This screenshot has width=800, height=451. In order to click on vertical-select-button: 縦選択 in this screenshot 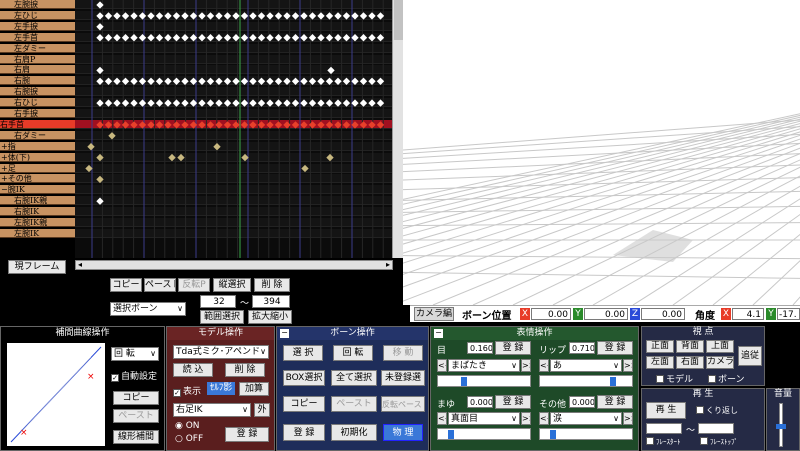, I will do `click(232, 285)`.